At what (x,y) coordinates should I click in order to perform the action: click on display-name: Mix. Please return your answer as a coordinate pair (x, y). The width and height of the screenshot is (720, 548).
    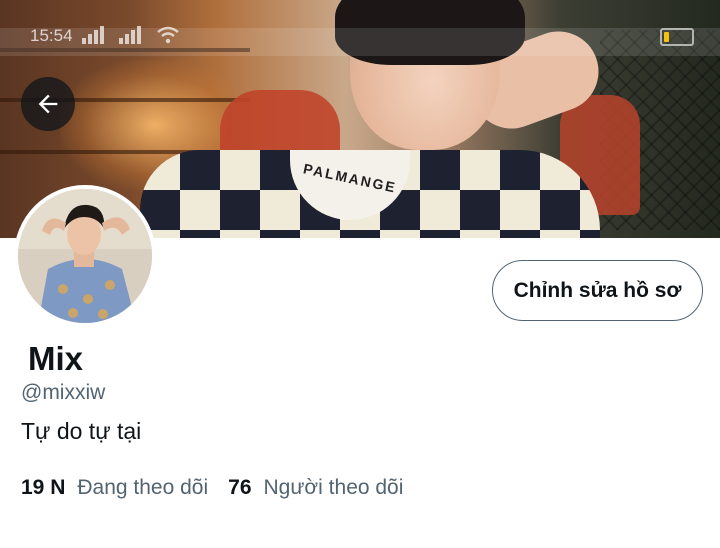
    Looking at the image, I should click on (56, 358).